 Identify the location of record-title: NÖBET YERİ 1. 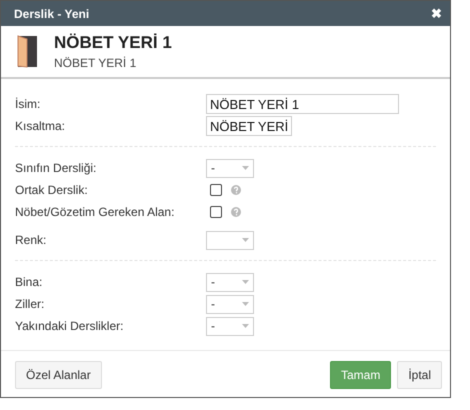
(113, 43).